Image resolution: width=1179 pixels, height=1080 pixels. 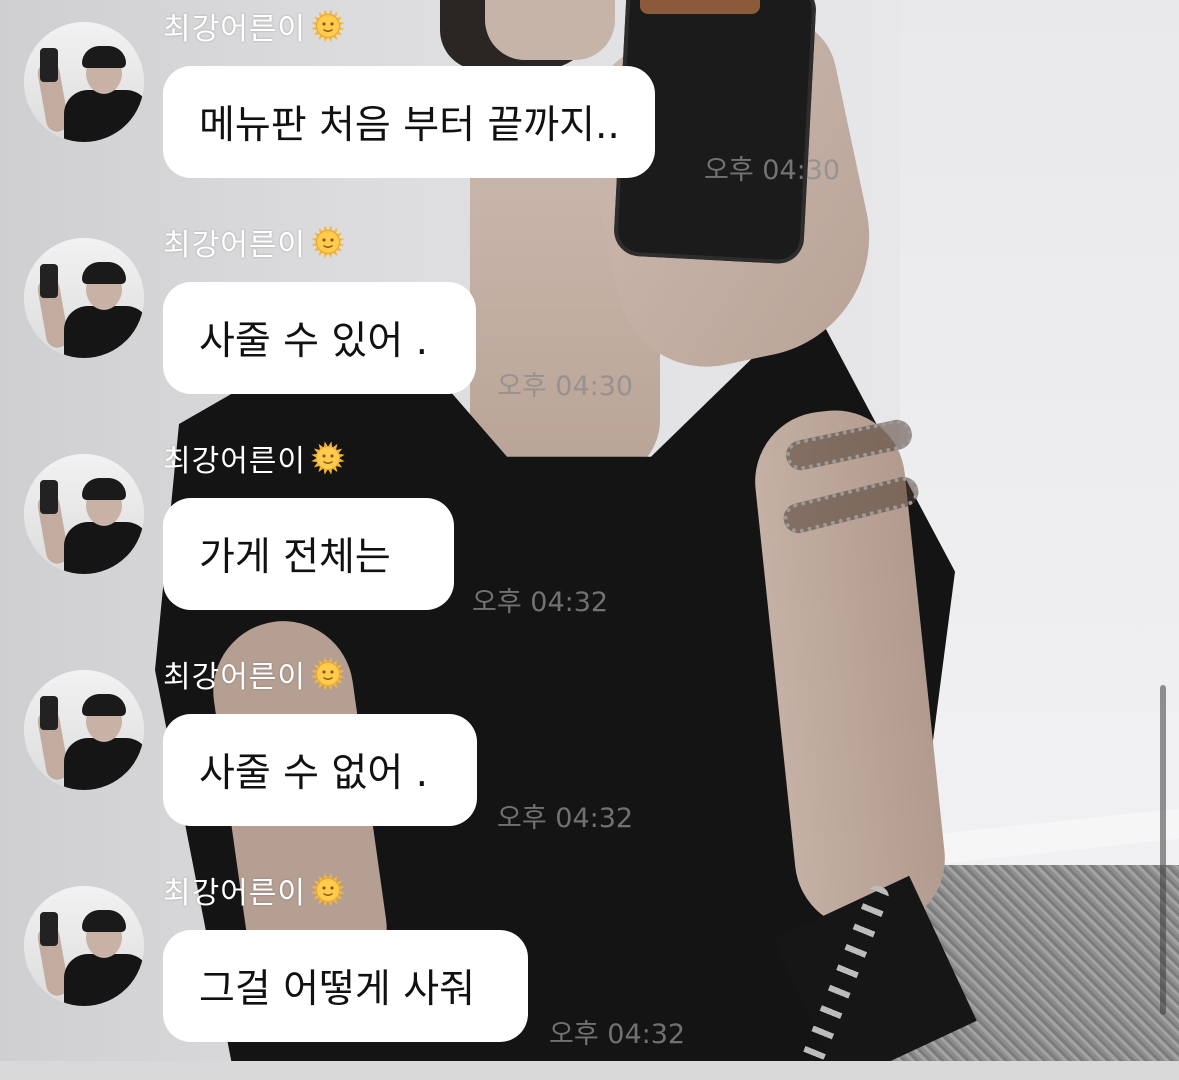 I want to click on message-text: 사줄 수 없어 ., so click(x=313, y=773).